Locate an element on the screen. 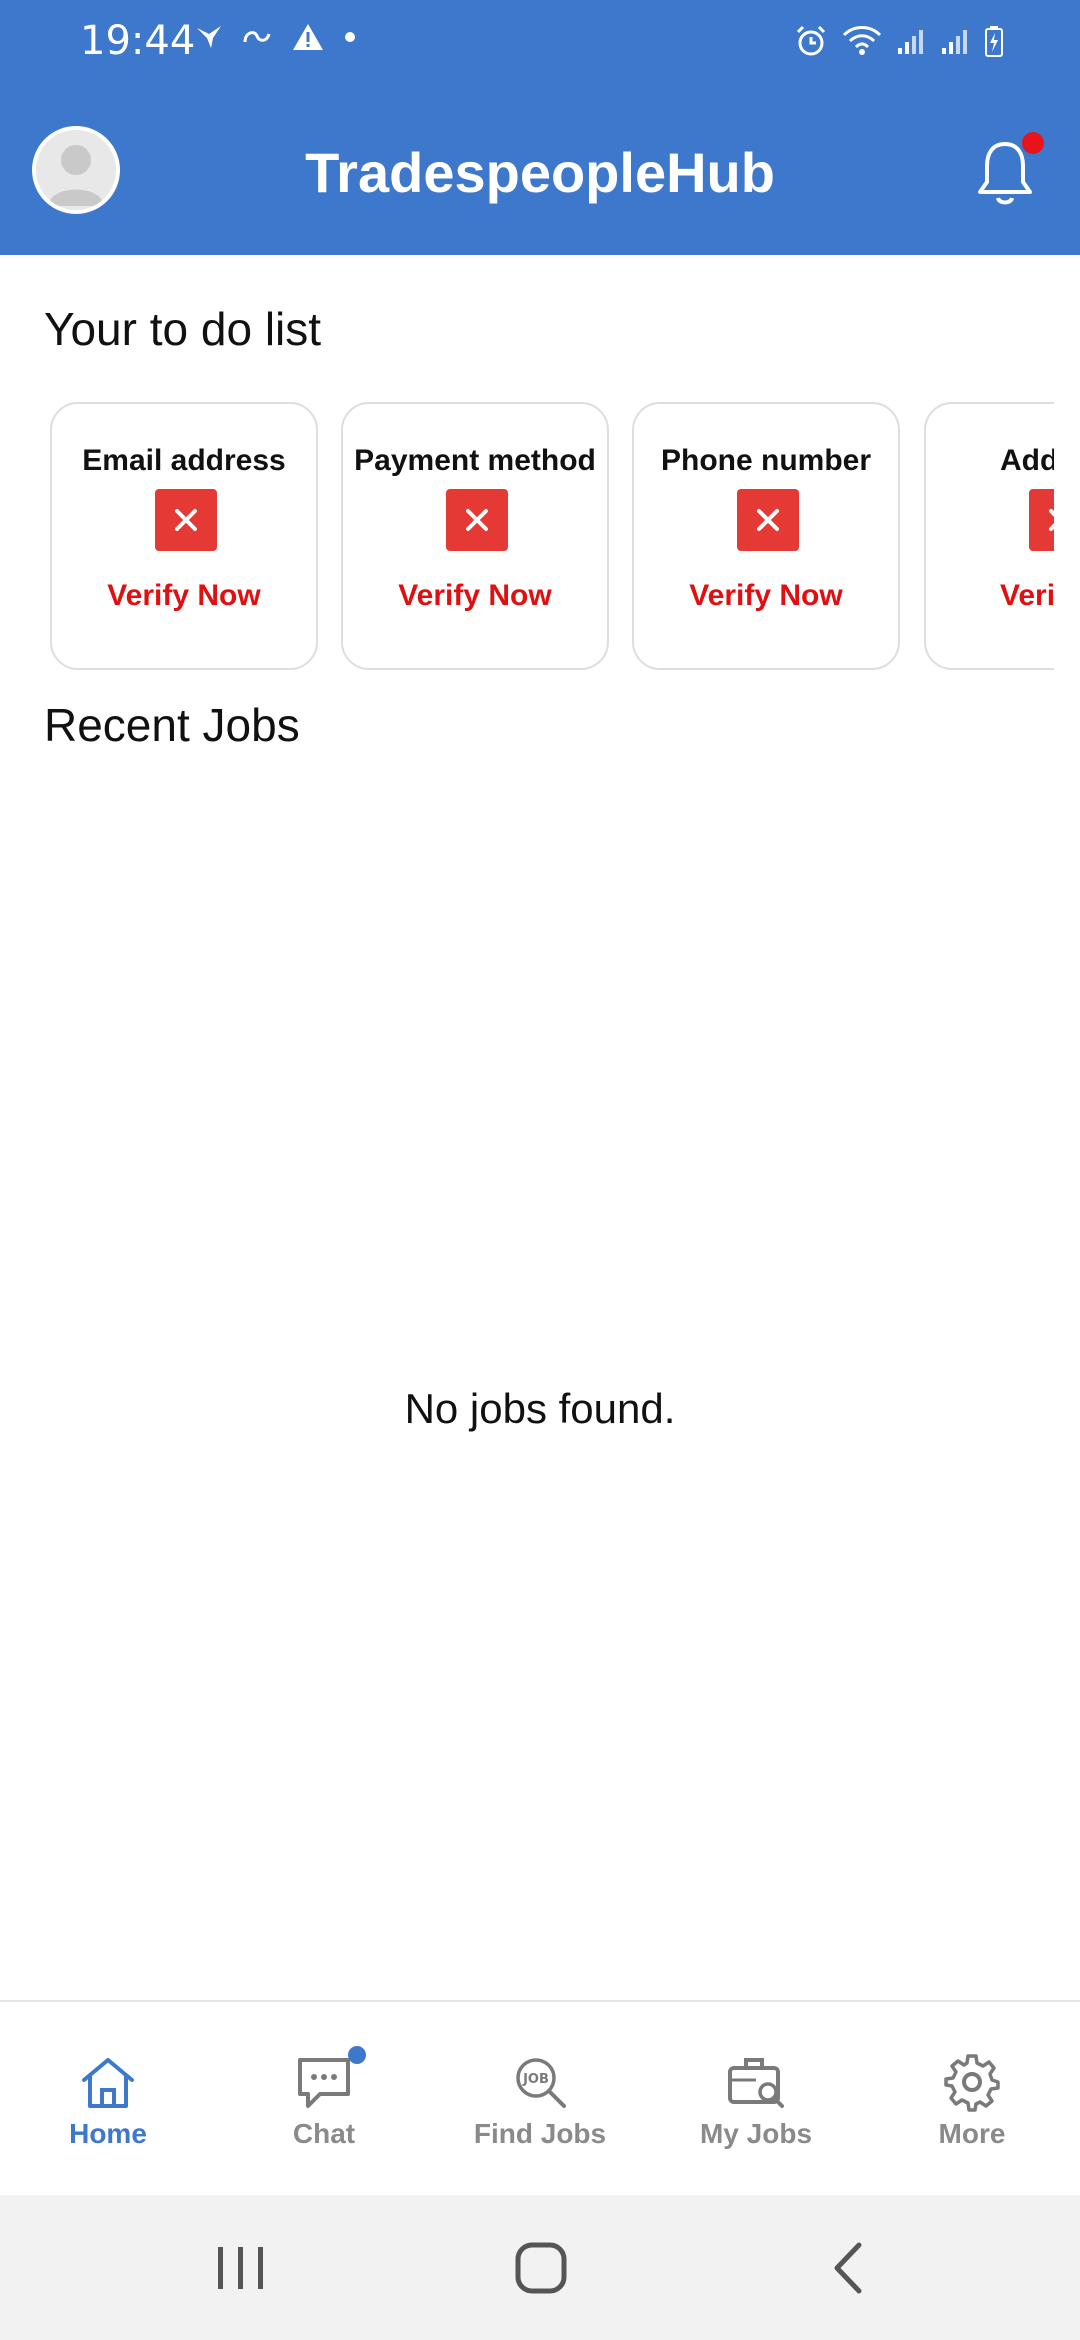 This screenshot has width=1080, height=2340. status-bar: 19:44 is located at coordinates (540, 43).